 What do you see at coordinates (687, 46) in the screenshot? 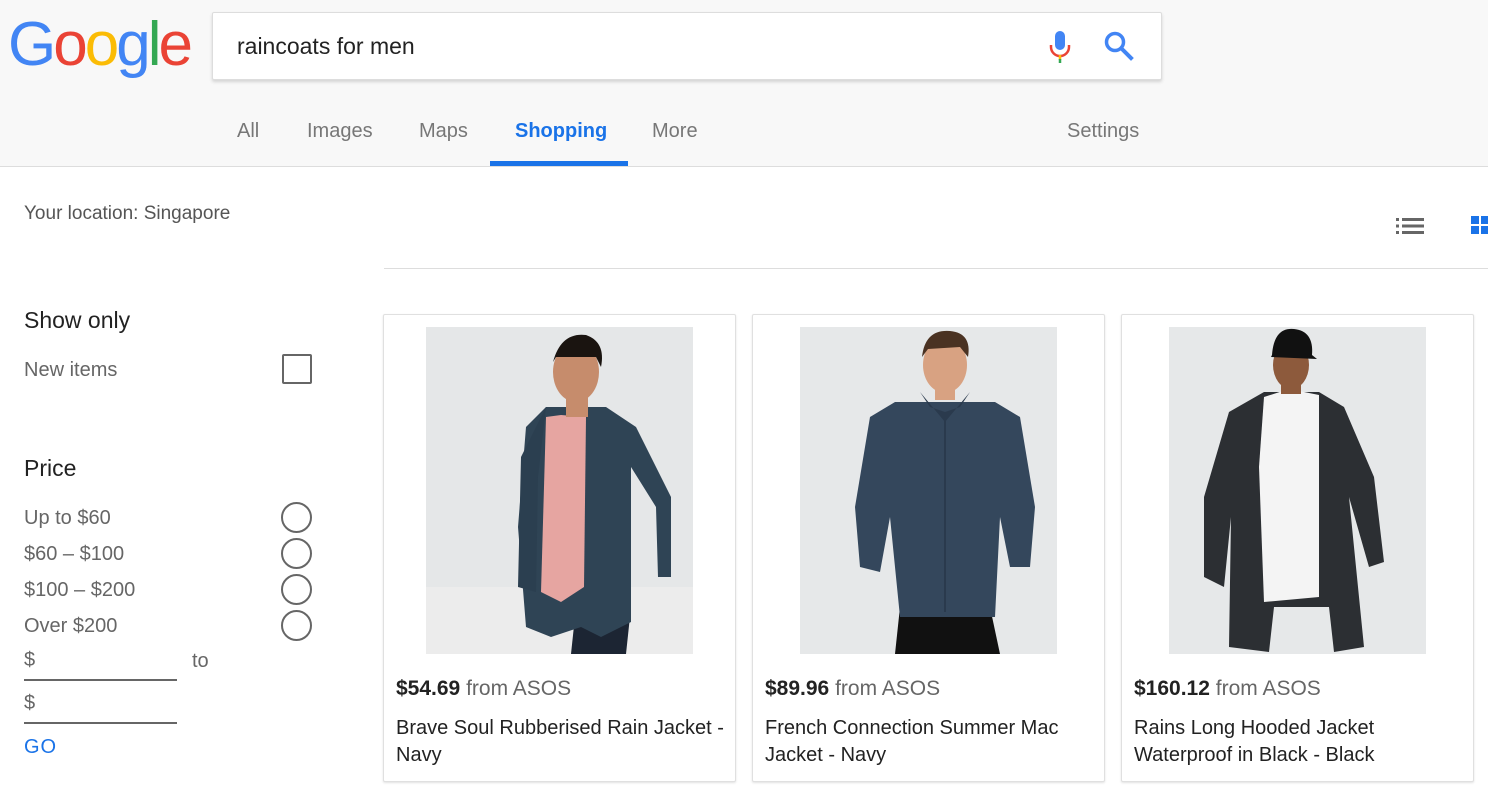
I see `search-box: raincoats for men` at bounding box center [687, 46].